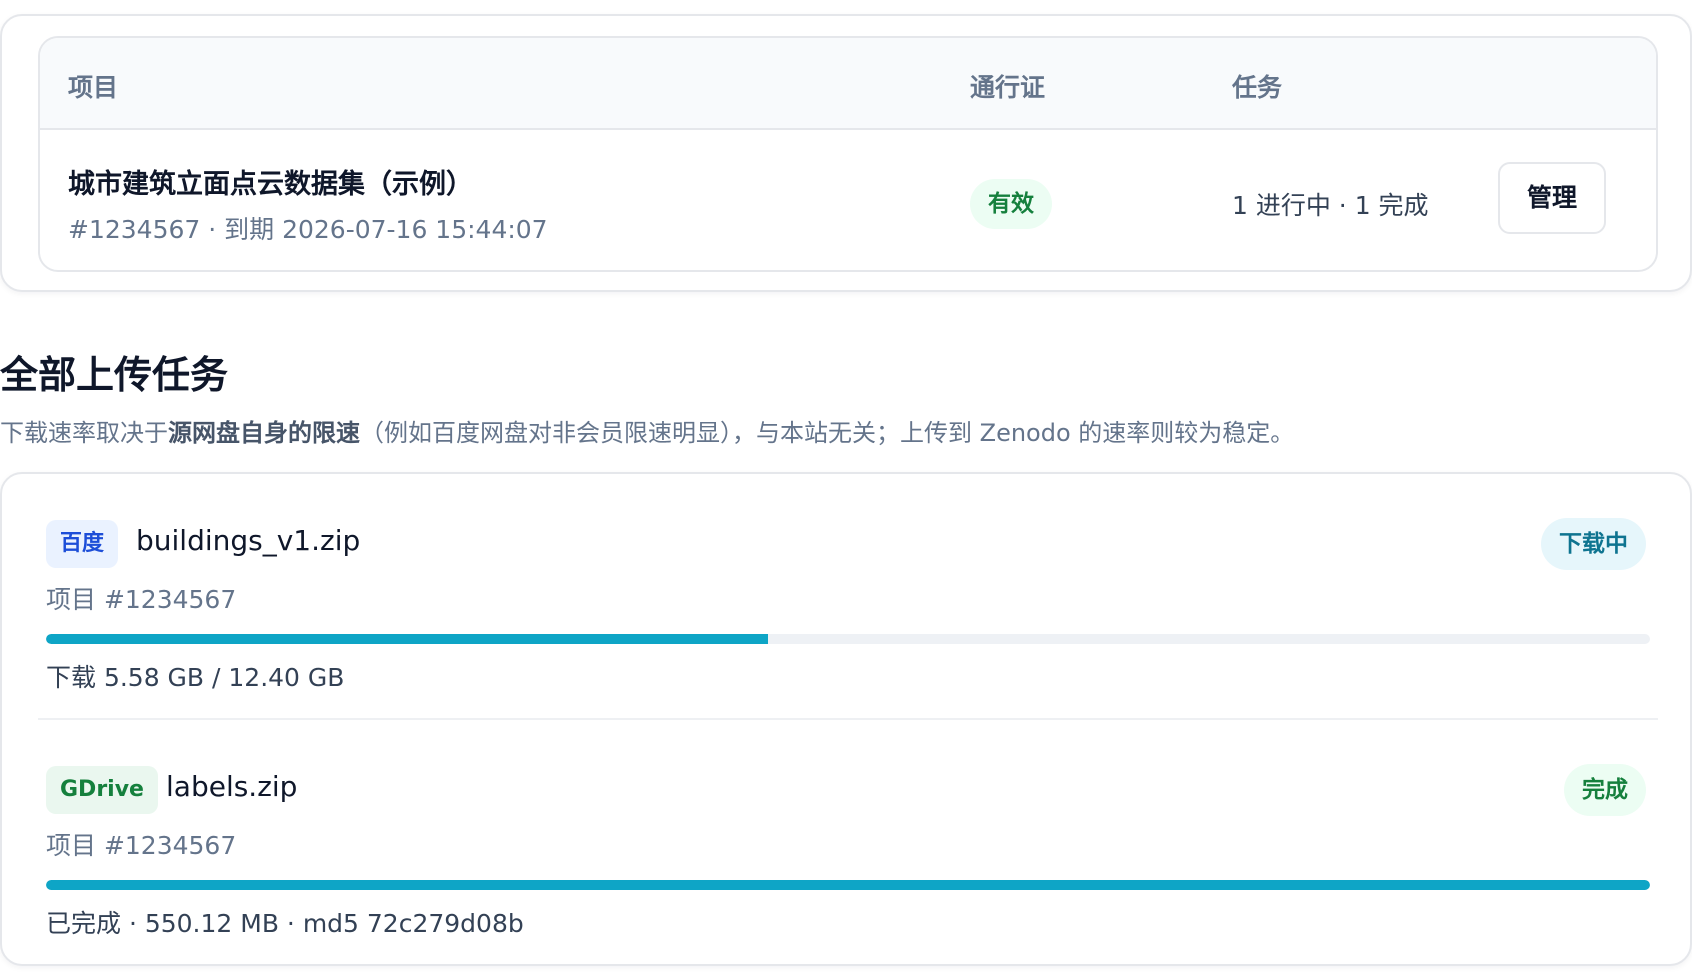  What do you see at coordinates (285, 923) in the screenshot?
I see `progress-text: 已完成 · 550.12 MB · md5 72c279d08b` at bounding box center [285, 923].